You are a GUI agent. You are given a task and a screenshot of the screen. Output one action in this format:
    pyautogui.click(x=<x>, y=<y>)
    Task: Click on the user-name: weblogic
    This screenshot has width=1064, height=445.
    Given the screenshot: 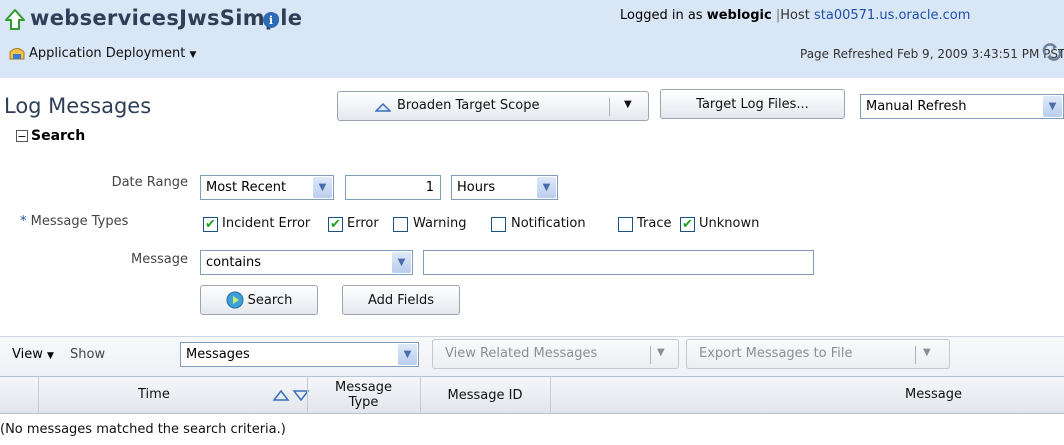 What is the action you would take?
    pyautogui.click(x=739, y=15)
    